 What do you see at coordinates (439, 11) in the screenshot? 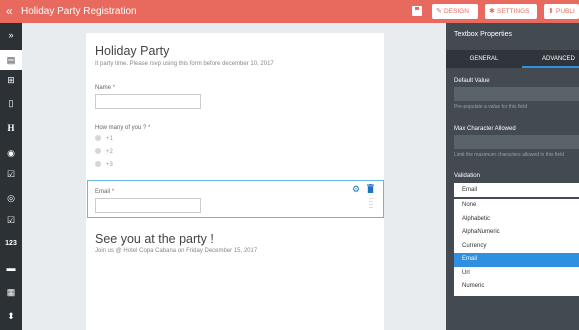
I see `brush-icon: ✎` at bounding box center [439, 11].